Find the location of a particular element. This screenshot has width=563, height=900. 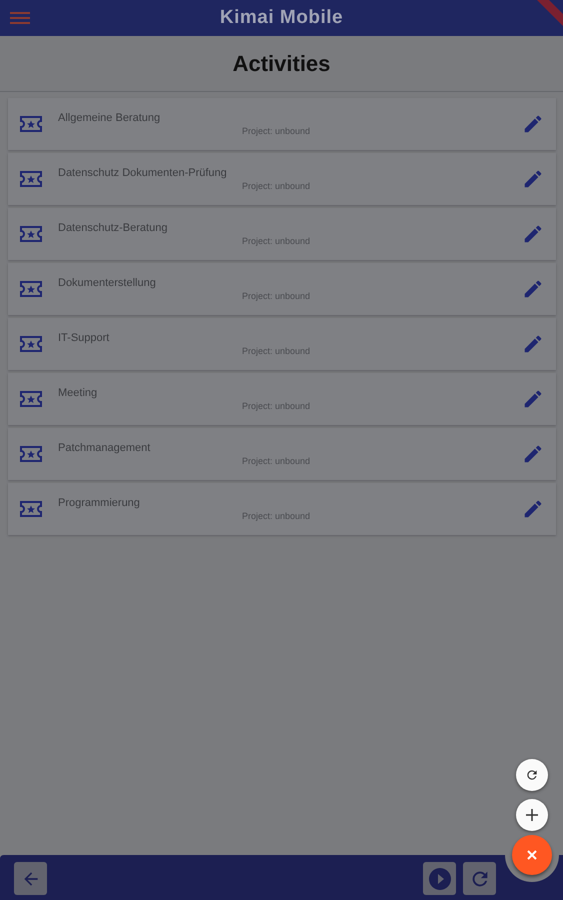

play-button is located at coordinates (439, 878).